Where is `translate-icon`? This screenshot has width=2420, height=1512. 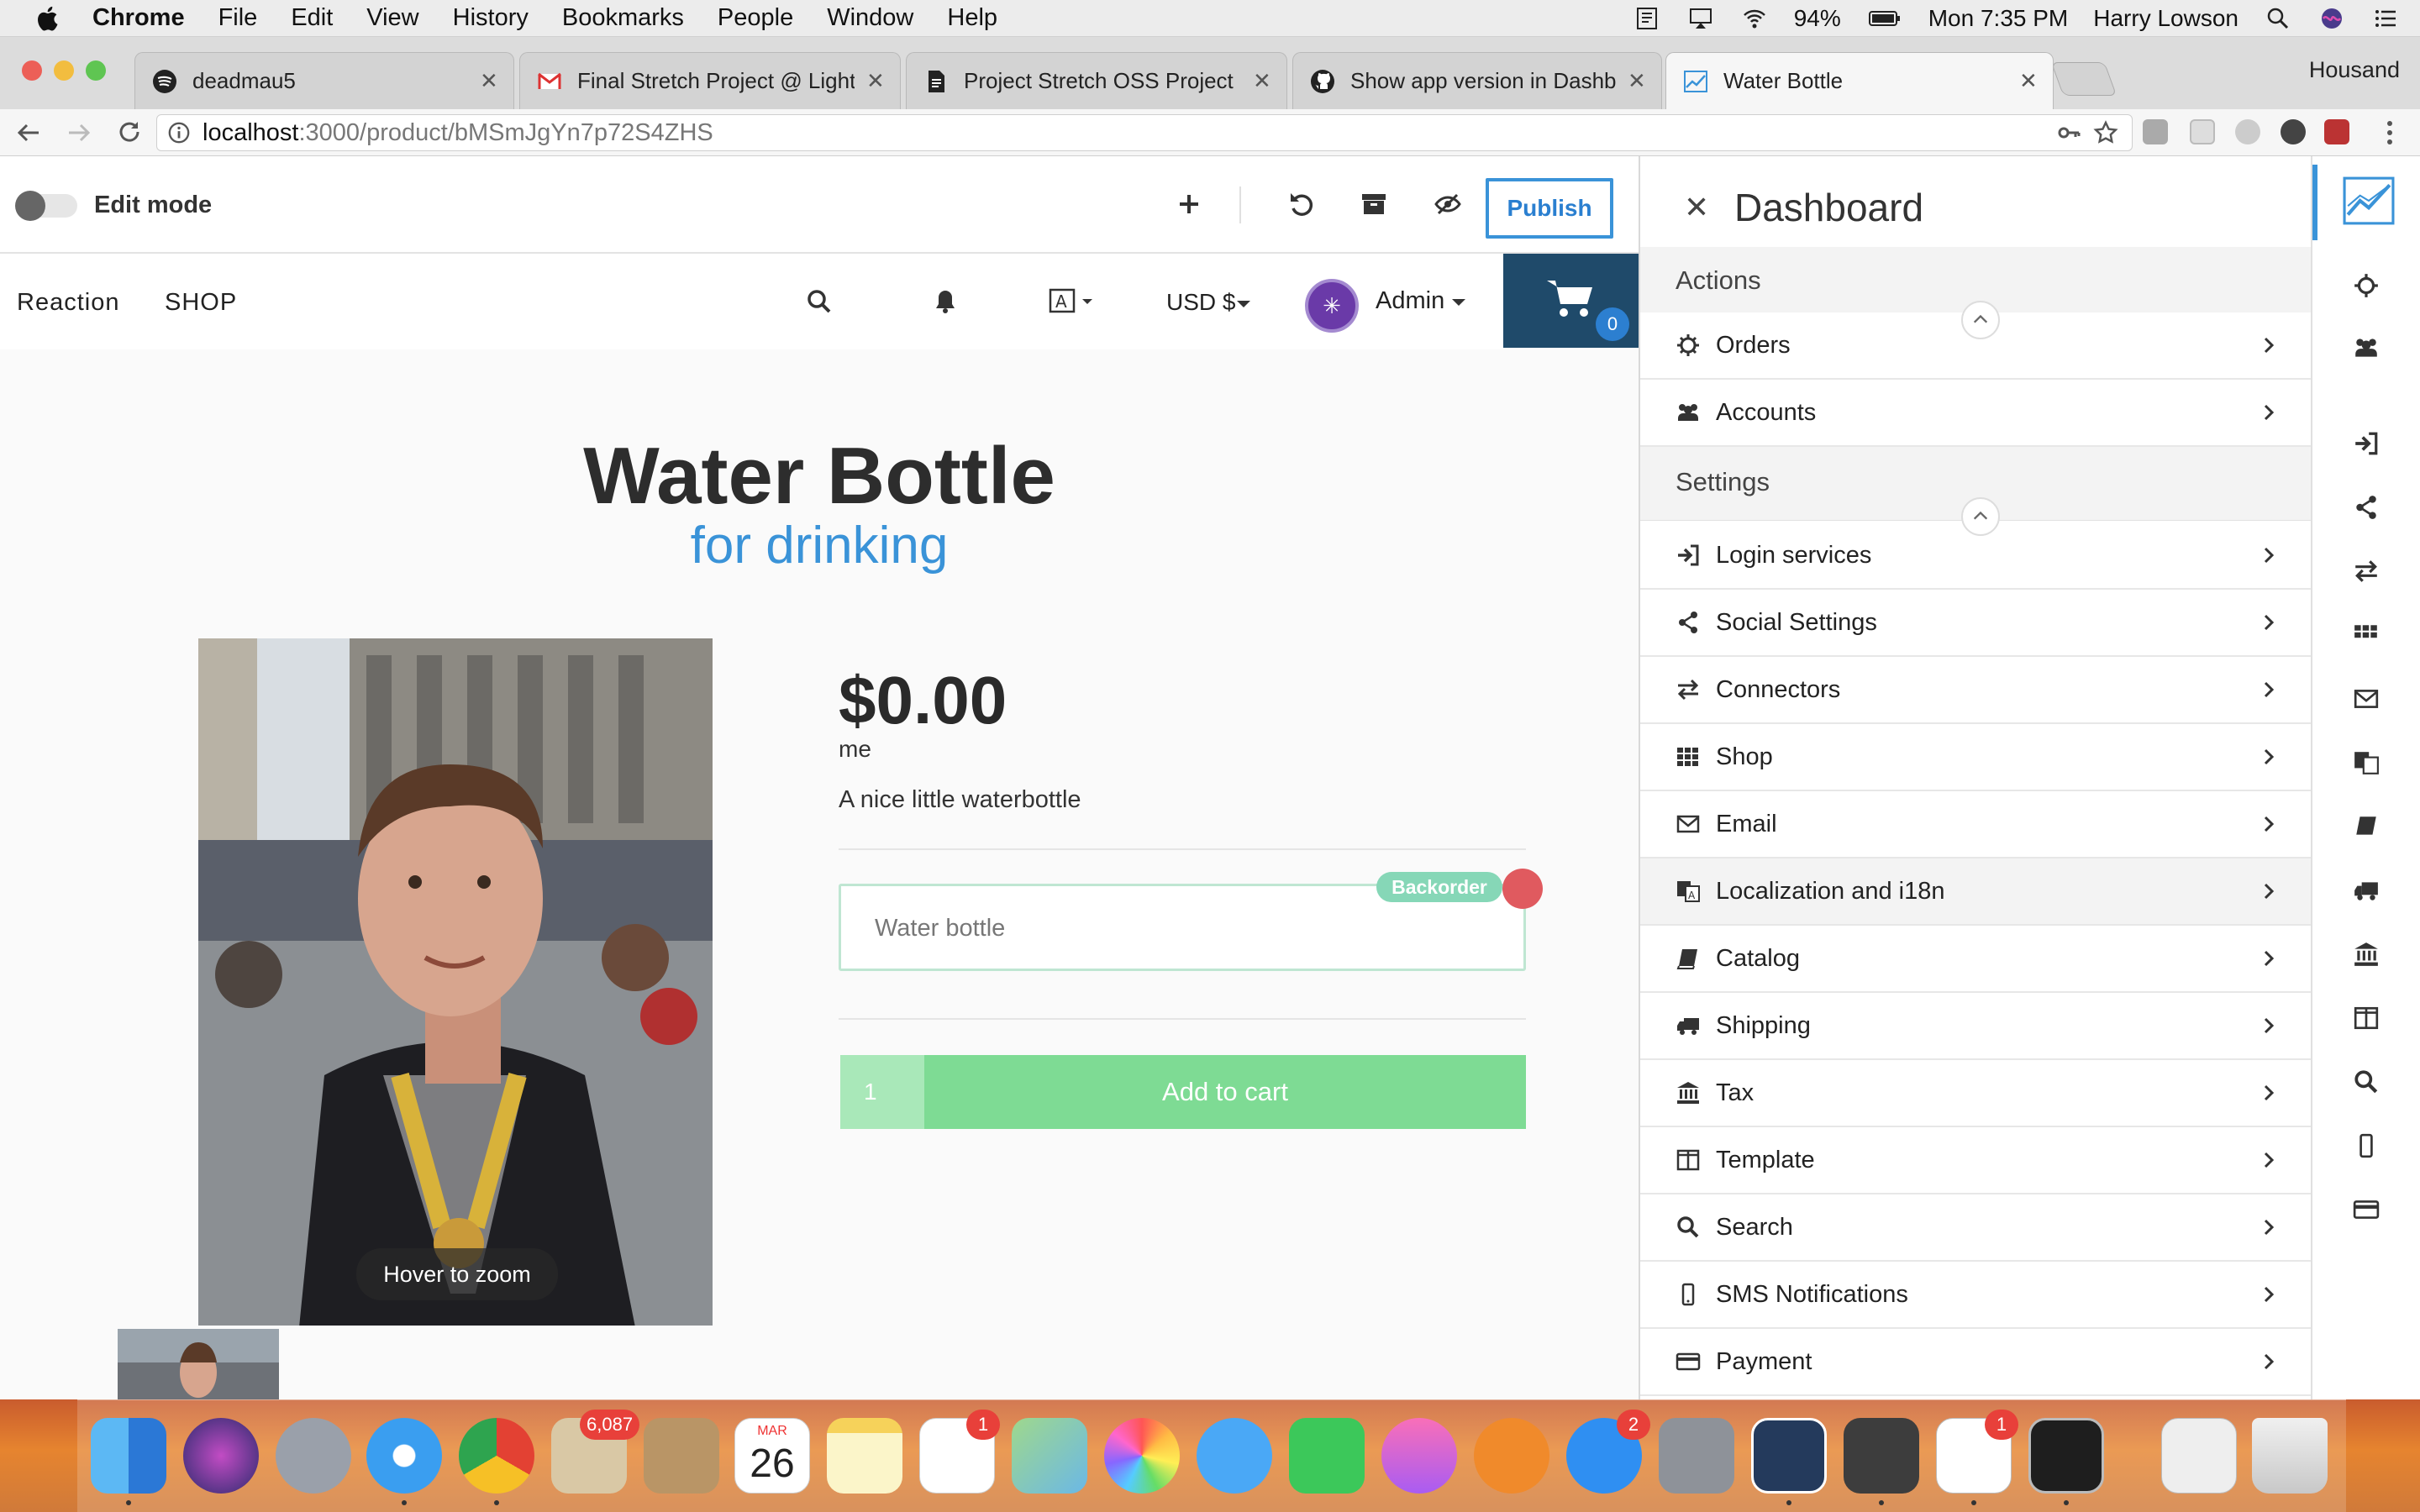
translate-icon is located at coordinates (2366, 762).